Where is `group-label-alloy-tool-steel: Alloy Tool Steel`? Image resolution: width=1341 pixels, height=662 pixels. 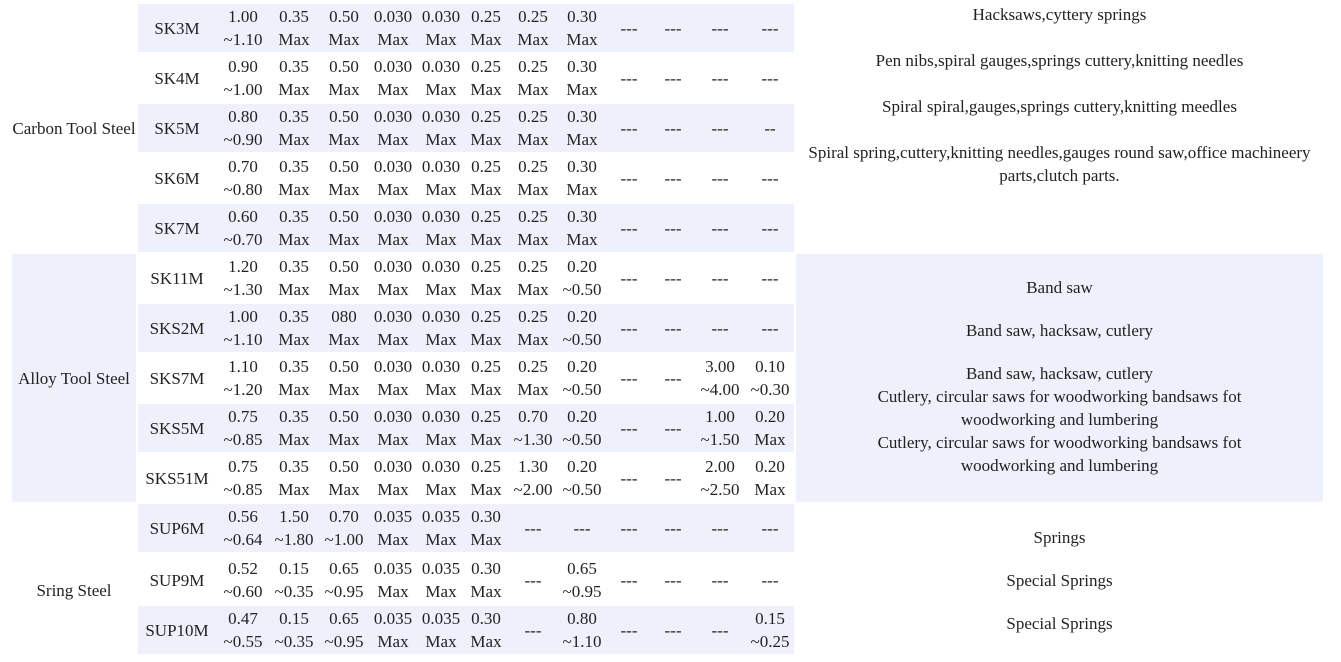
group-label-alloy-tool-steel: Alloy Tool Steel is located at coordinates (74, 378).